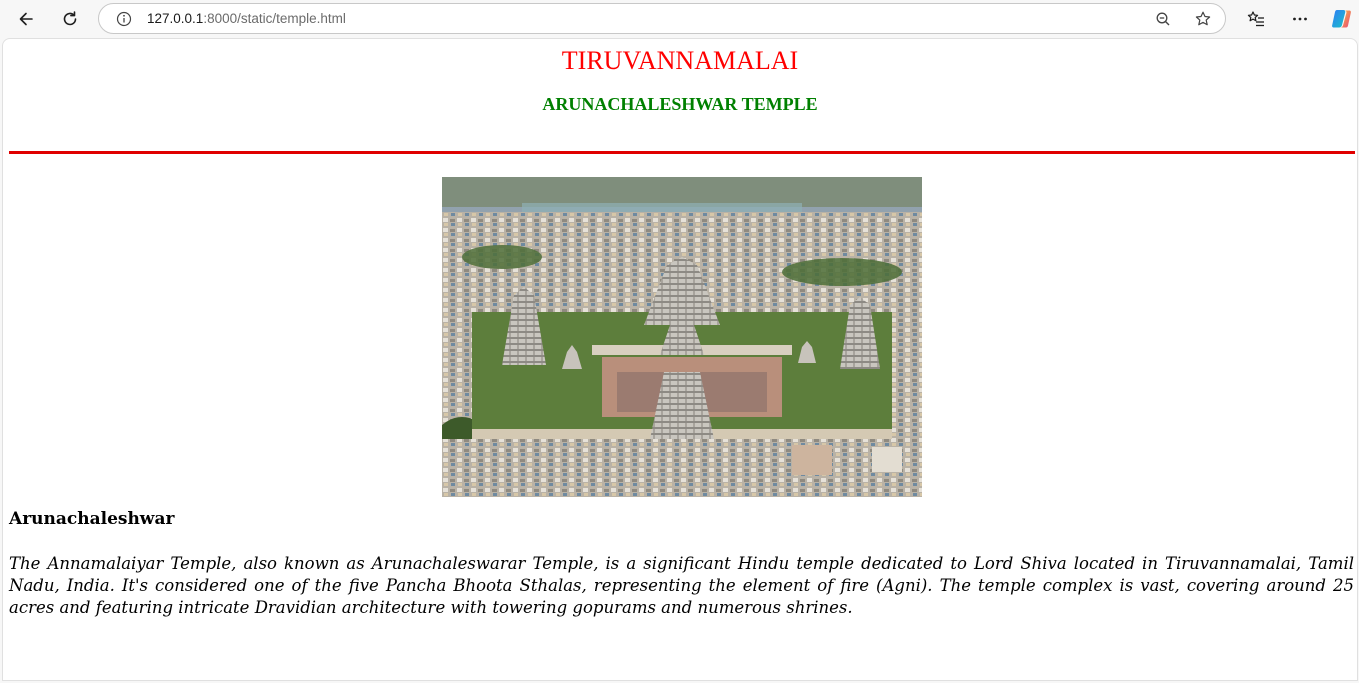 This screenshot has width=1359, height=683. What do you see at coordinates (175, 18) in the screenshot?
I see `url-host: 127.0.0.1` at bounding box center [175, 18].